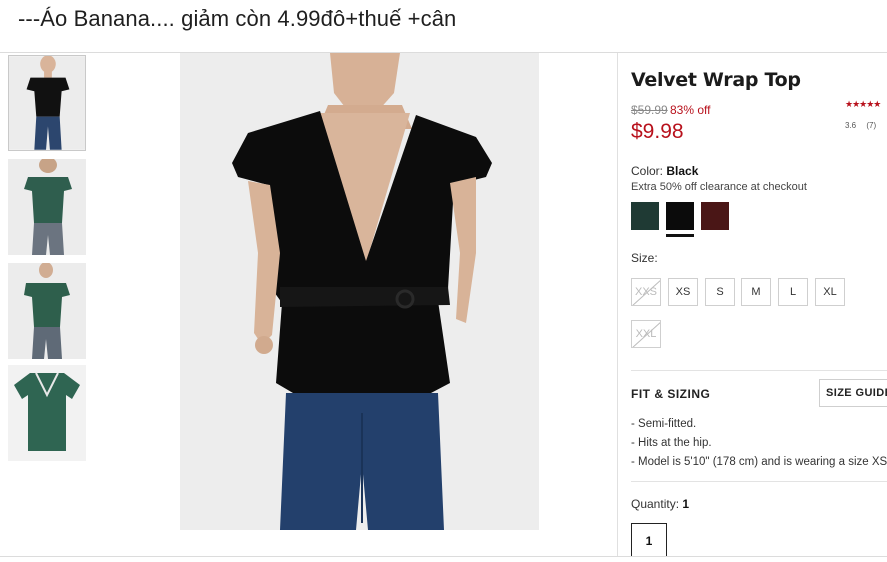 Image resolution: width=887 pixels, height=562 pixels. What do you see at coordinates (680, 216) in the screenshot?
I see `swatch-black` at bounding box center [680, 216].